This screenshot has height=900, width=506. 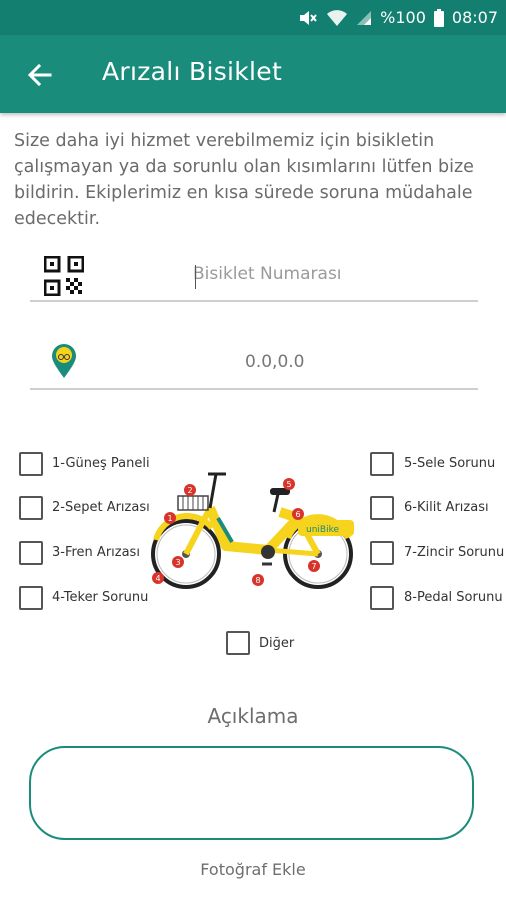 What do you see at coordinates (454, 552) in the screenshot?
I see `label-chain: 7-Zincir Sorunu` at bounding box center [454, 552].